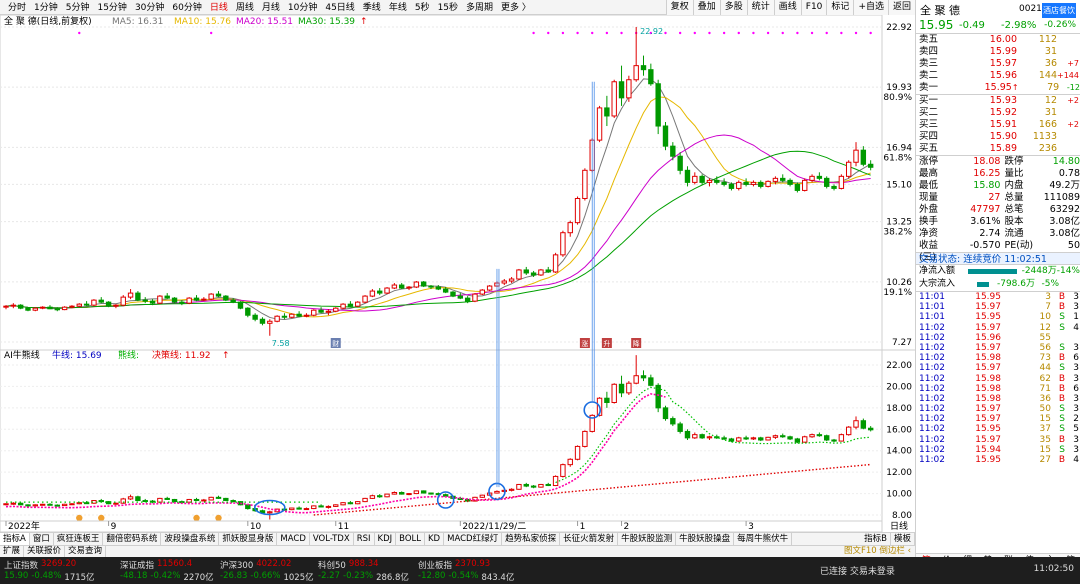 The height and width of the screenshot is (584, 1080). Describe the element at coordinates (372, 8) in the screenshot. I see `period-tab: 季线` at that location.